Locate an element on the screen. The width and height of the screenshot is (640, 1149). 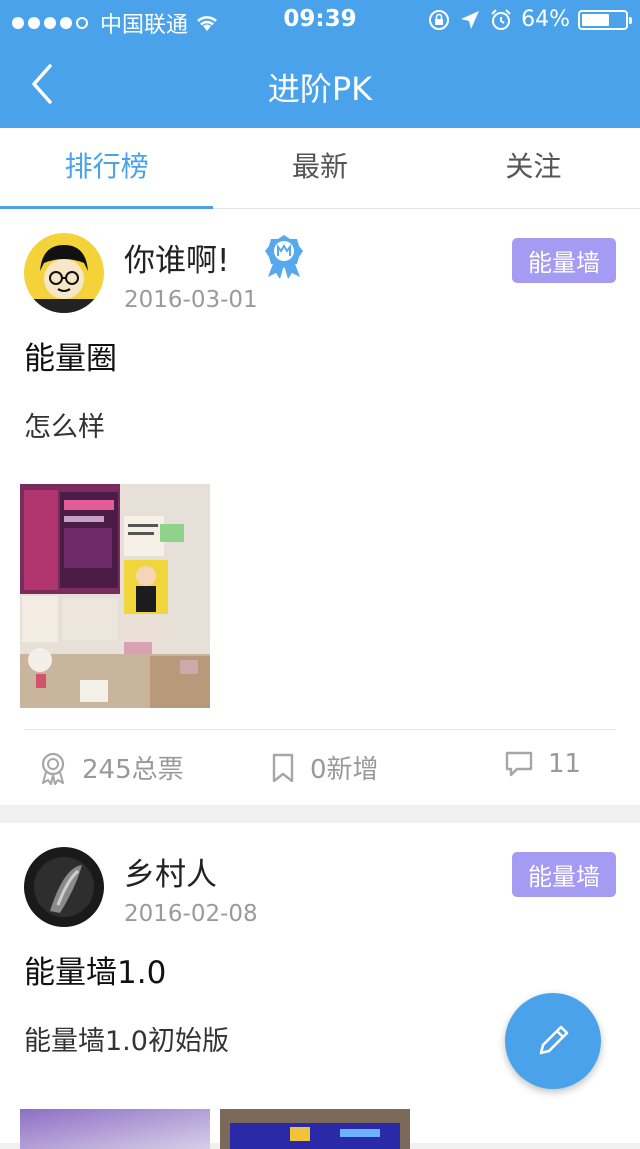
post-body: 能量墙1.0初始版 is located at coordinates (126, 1041).